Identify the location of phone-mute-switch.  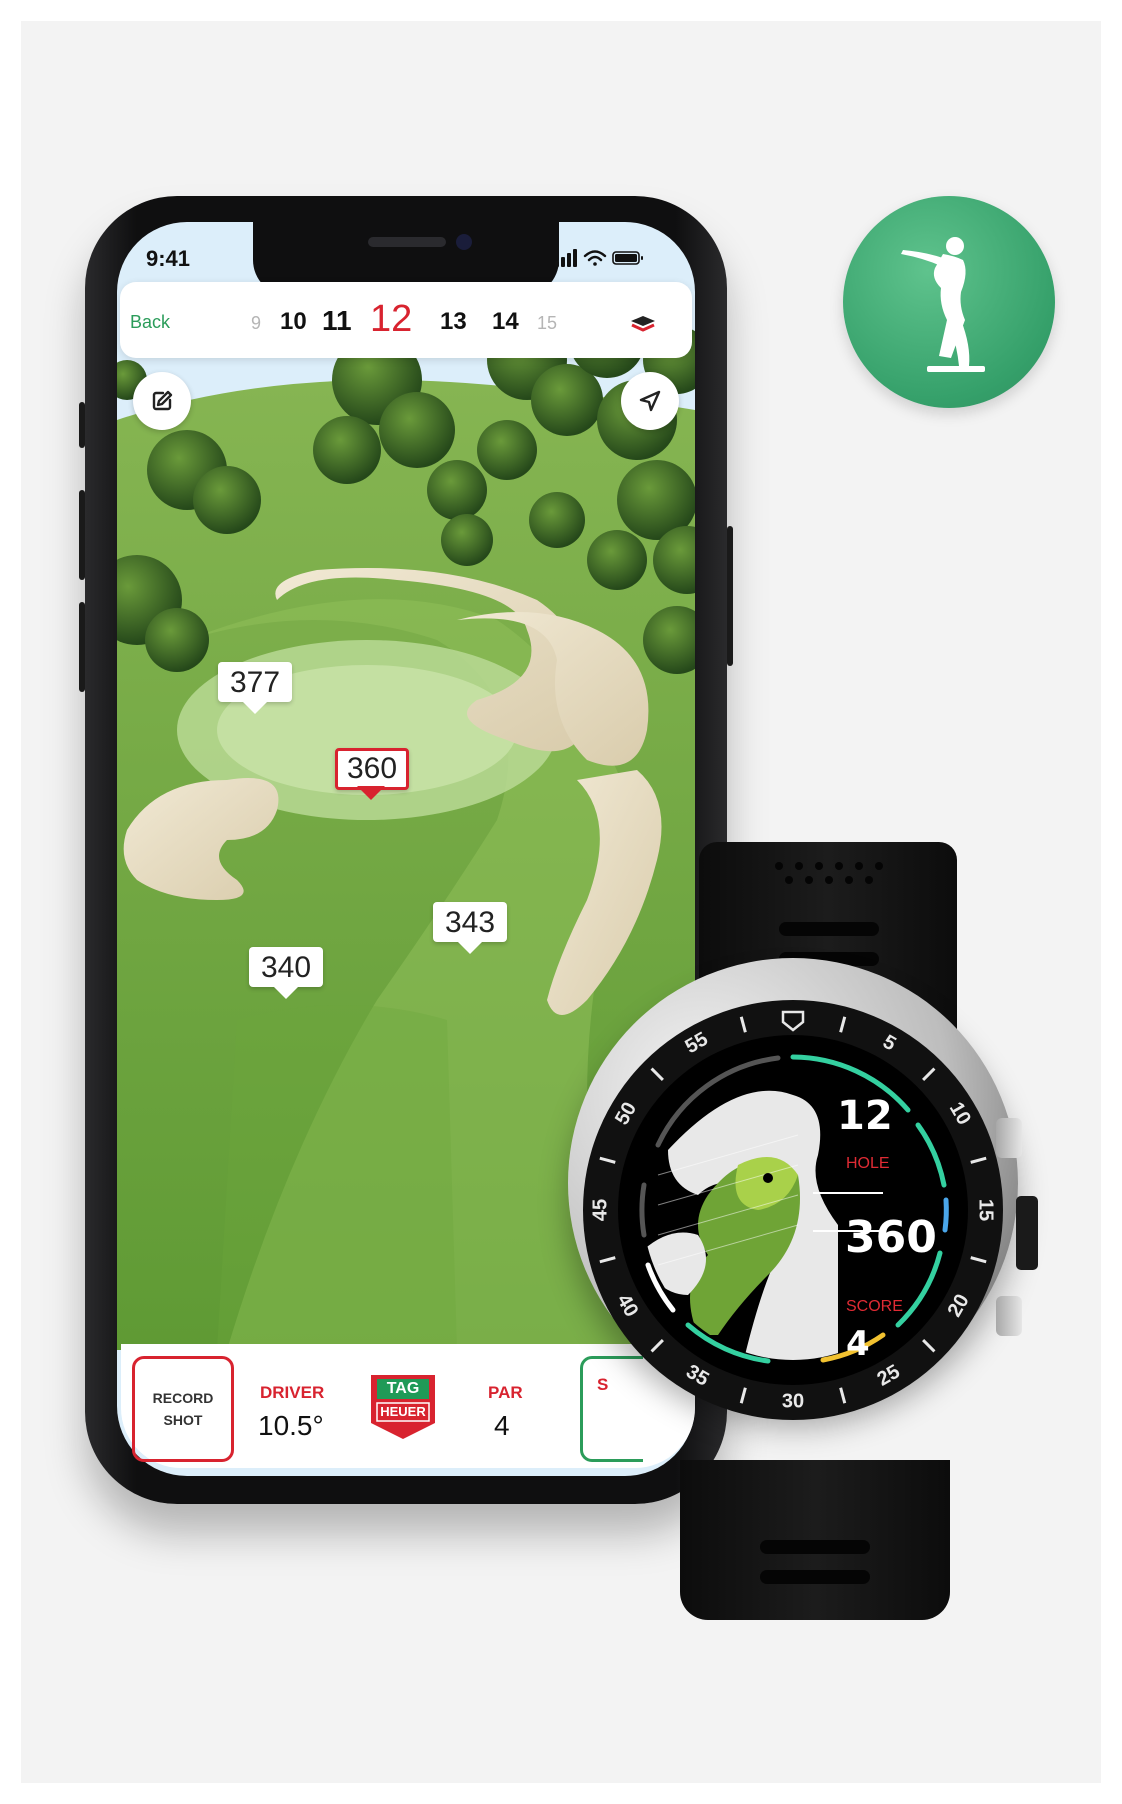
(82, 425).